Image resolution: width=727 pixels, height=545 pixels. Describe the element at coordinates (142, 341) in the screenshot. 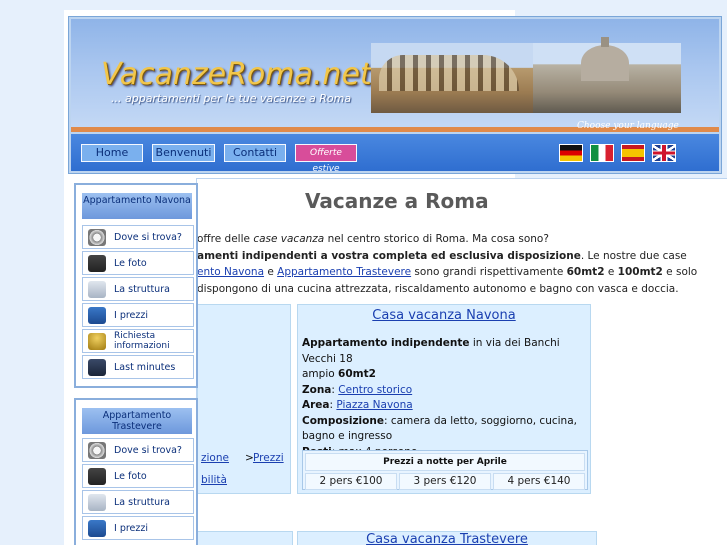

I see `sidebar-item-label: Richiesta informazioni` at that location.